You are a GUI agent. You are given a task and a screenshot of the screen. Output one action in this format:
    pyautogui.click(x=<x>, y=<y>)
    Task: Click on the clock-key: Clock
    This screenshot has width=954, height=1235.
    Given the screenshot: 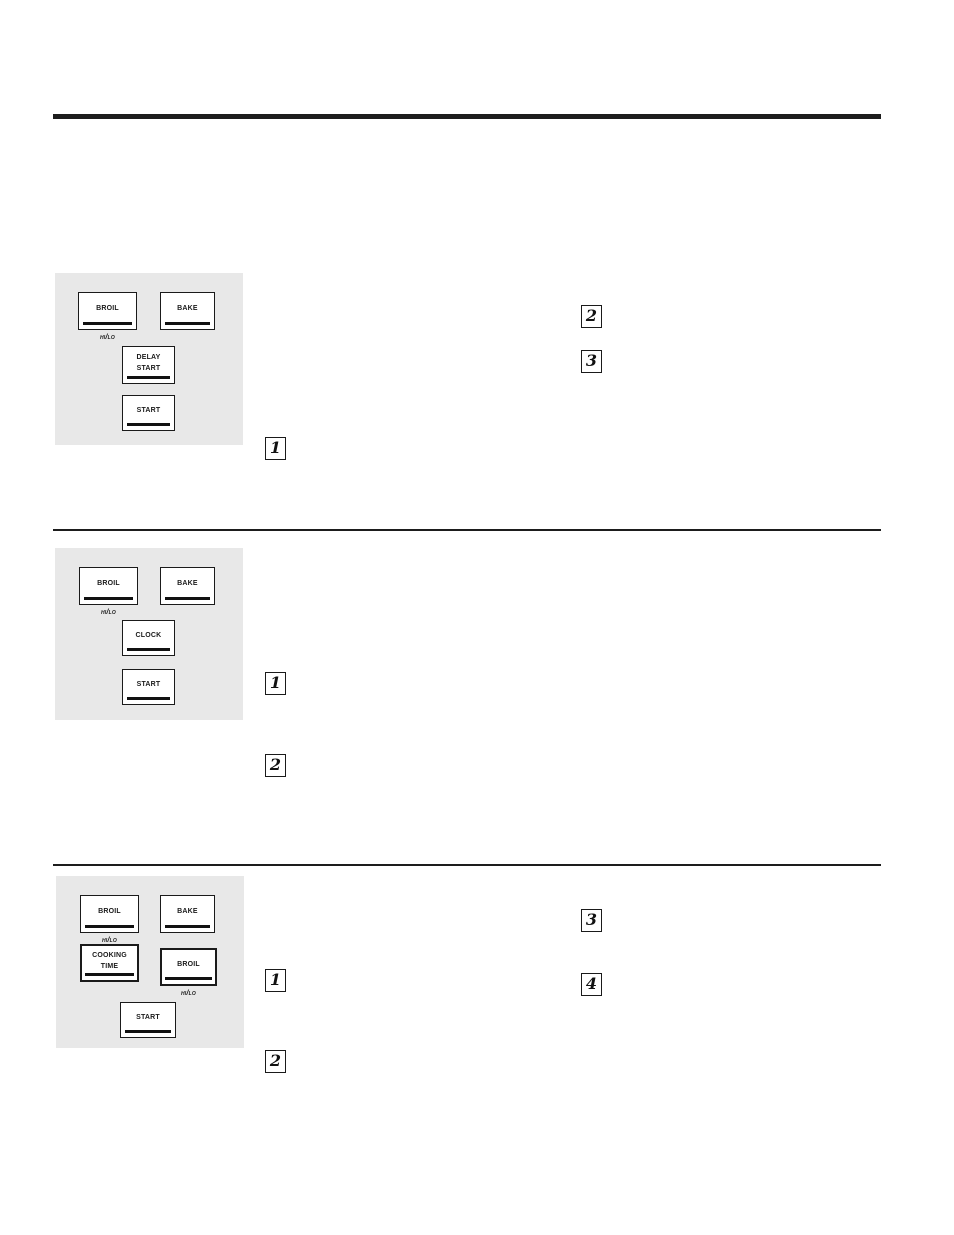 What is the action you would take?
    pyautogui.click(x=148, y=638)
    